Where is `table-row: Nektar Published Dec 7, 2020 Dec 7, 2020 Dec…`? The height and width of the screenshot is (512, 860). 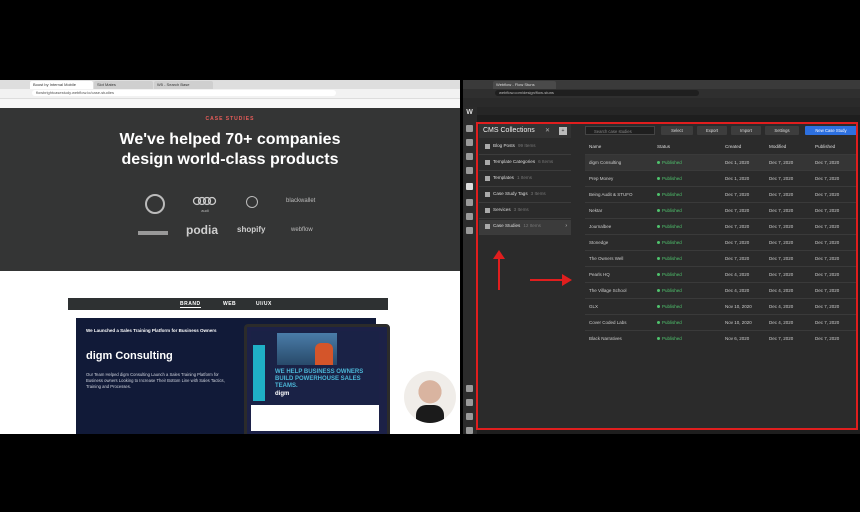
table-row: Nektar Published Dec 7, 2020 Dec 7, 2020 Dec… is located at coordinates (721, 210).